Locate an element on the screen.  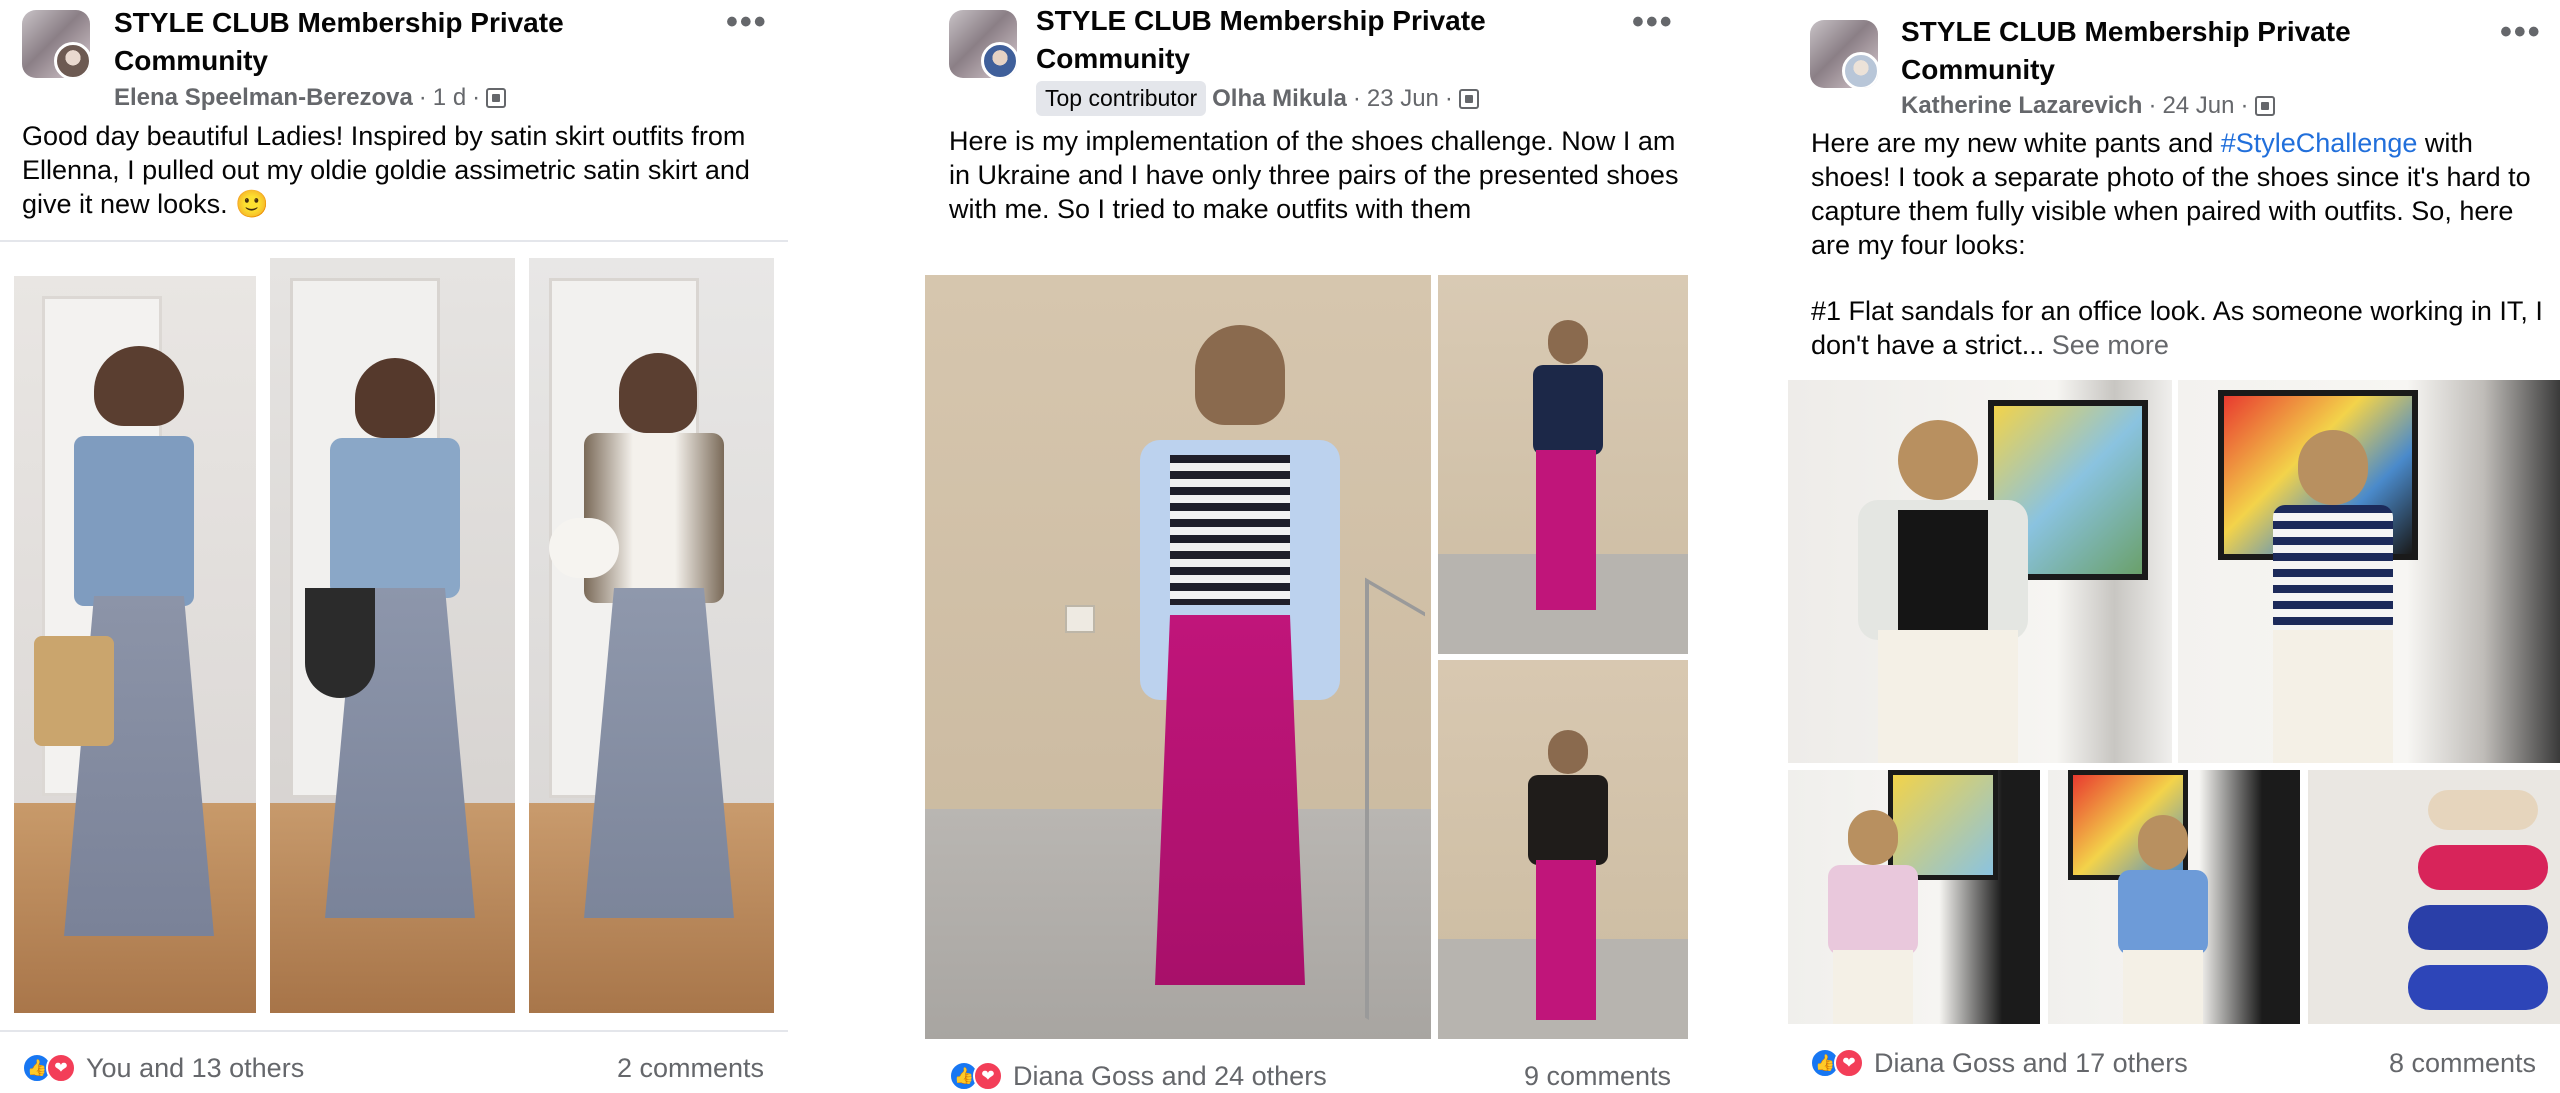
comments-count: 8 comments is located at coordinates (2462, 1063).